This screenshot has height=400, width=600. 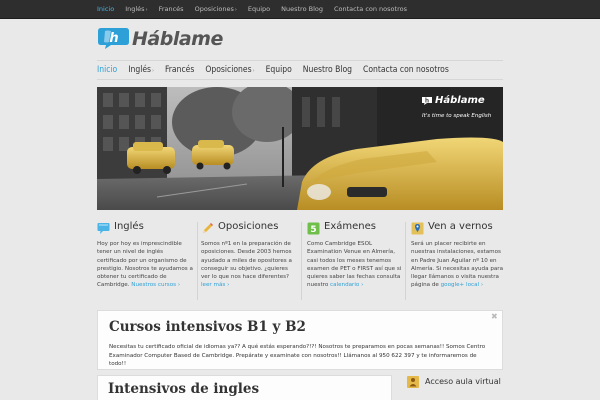 I want to click on top-nav-oposiciones: Oposiciones›, so click(x=216, y=9).